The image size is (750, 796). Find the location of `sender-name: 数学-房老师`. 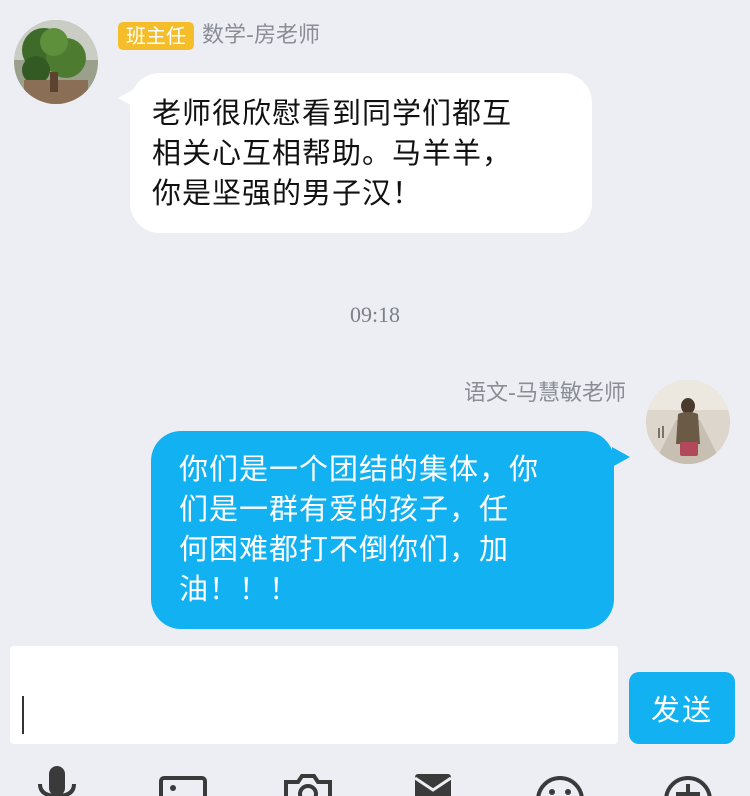

sender-name: 数学-房老师 is located at coordinates (261, 35).